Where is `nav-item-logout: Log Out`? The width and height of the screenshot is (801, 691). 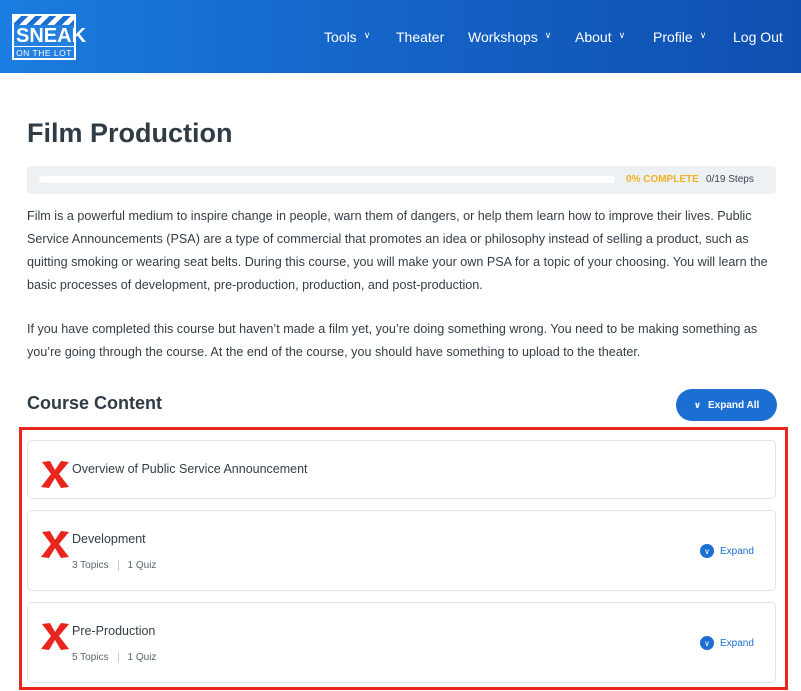
nav-item-logout: Log Out is located at coordinates (758, 36).